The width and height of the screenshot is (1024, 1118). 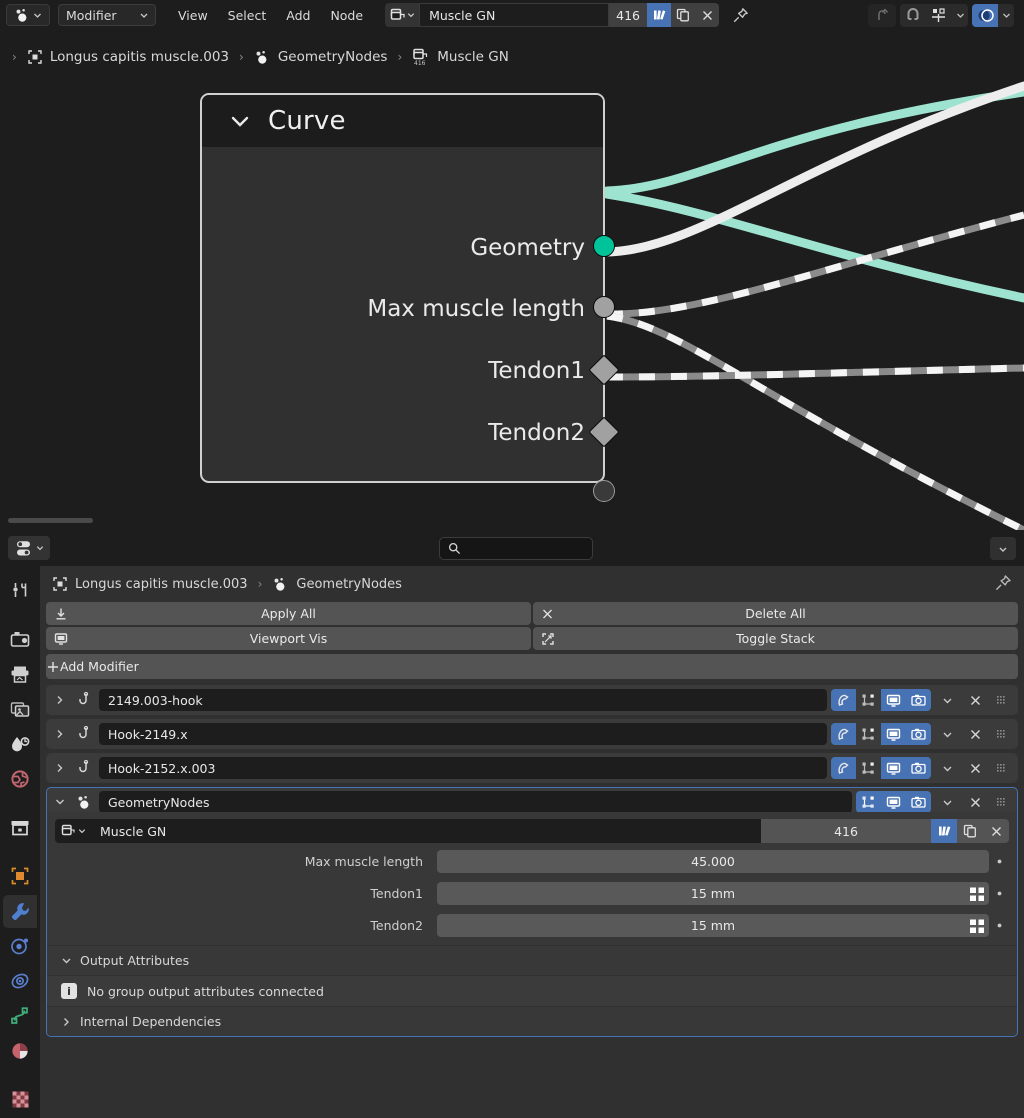 What do you see at coordinates (298, 15) in the screenshot?
I see `menu-add: Add` at bounding box center [298, 15].